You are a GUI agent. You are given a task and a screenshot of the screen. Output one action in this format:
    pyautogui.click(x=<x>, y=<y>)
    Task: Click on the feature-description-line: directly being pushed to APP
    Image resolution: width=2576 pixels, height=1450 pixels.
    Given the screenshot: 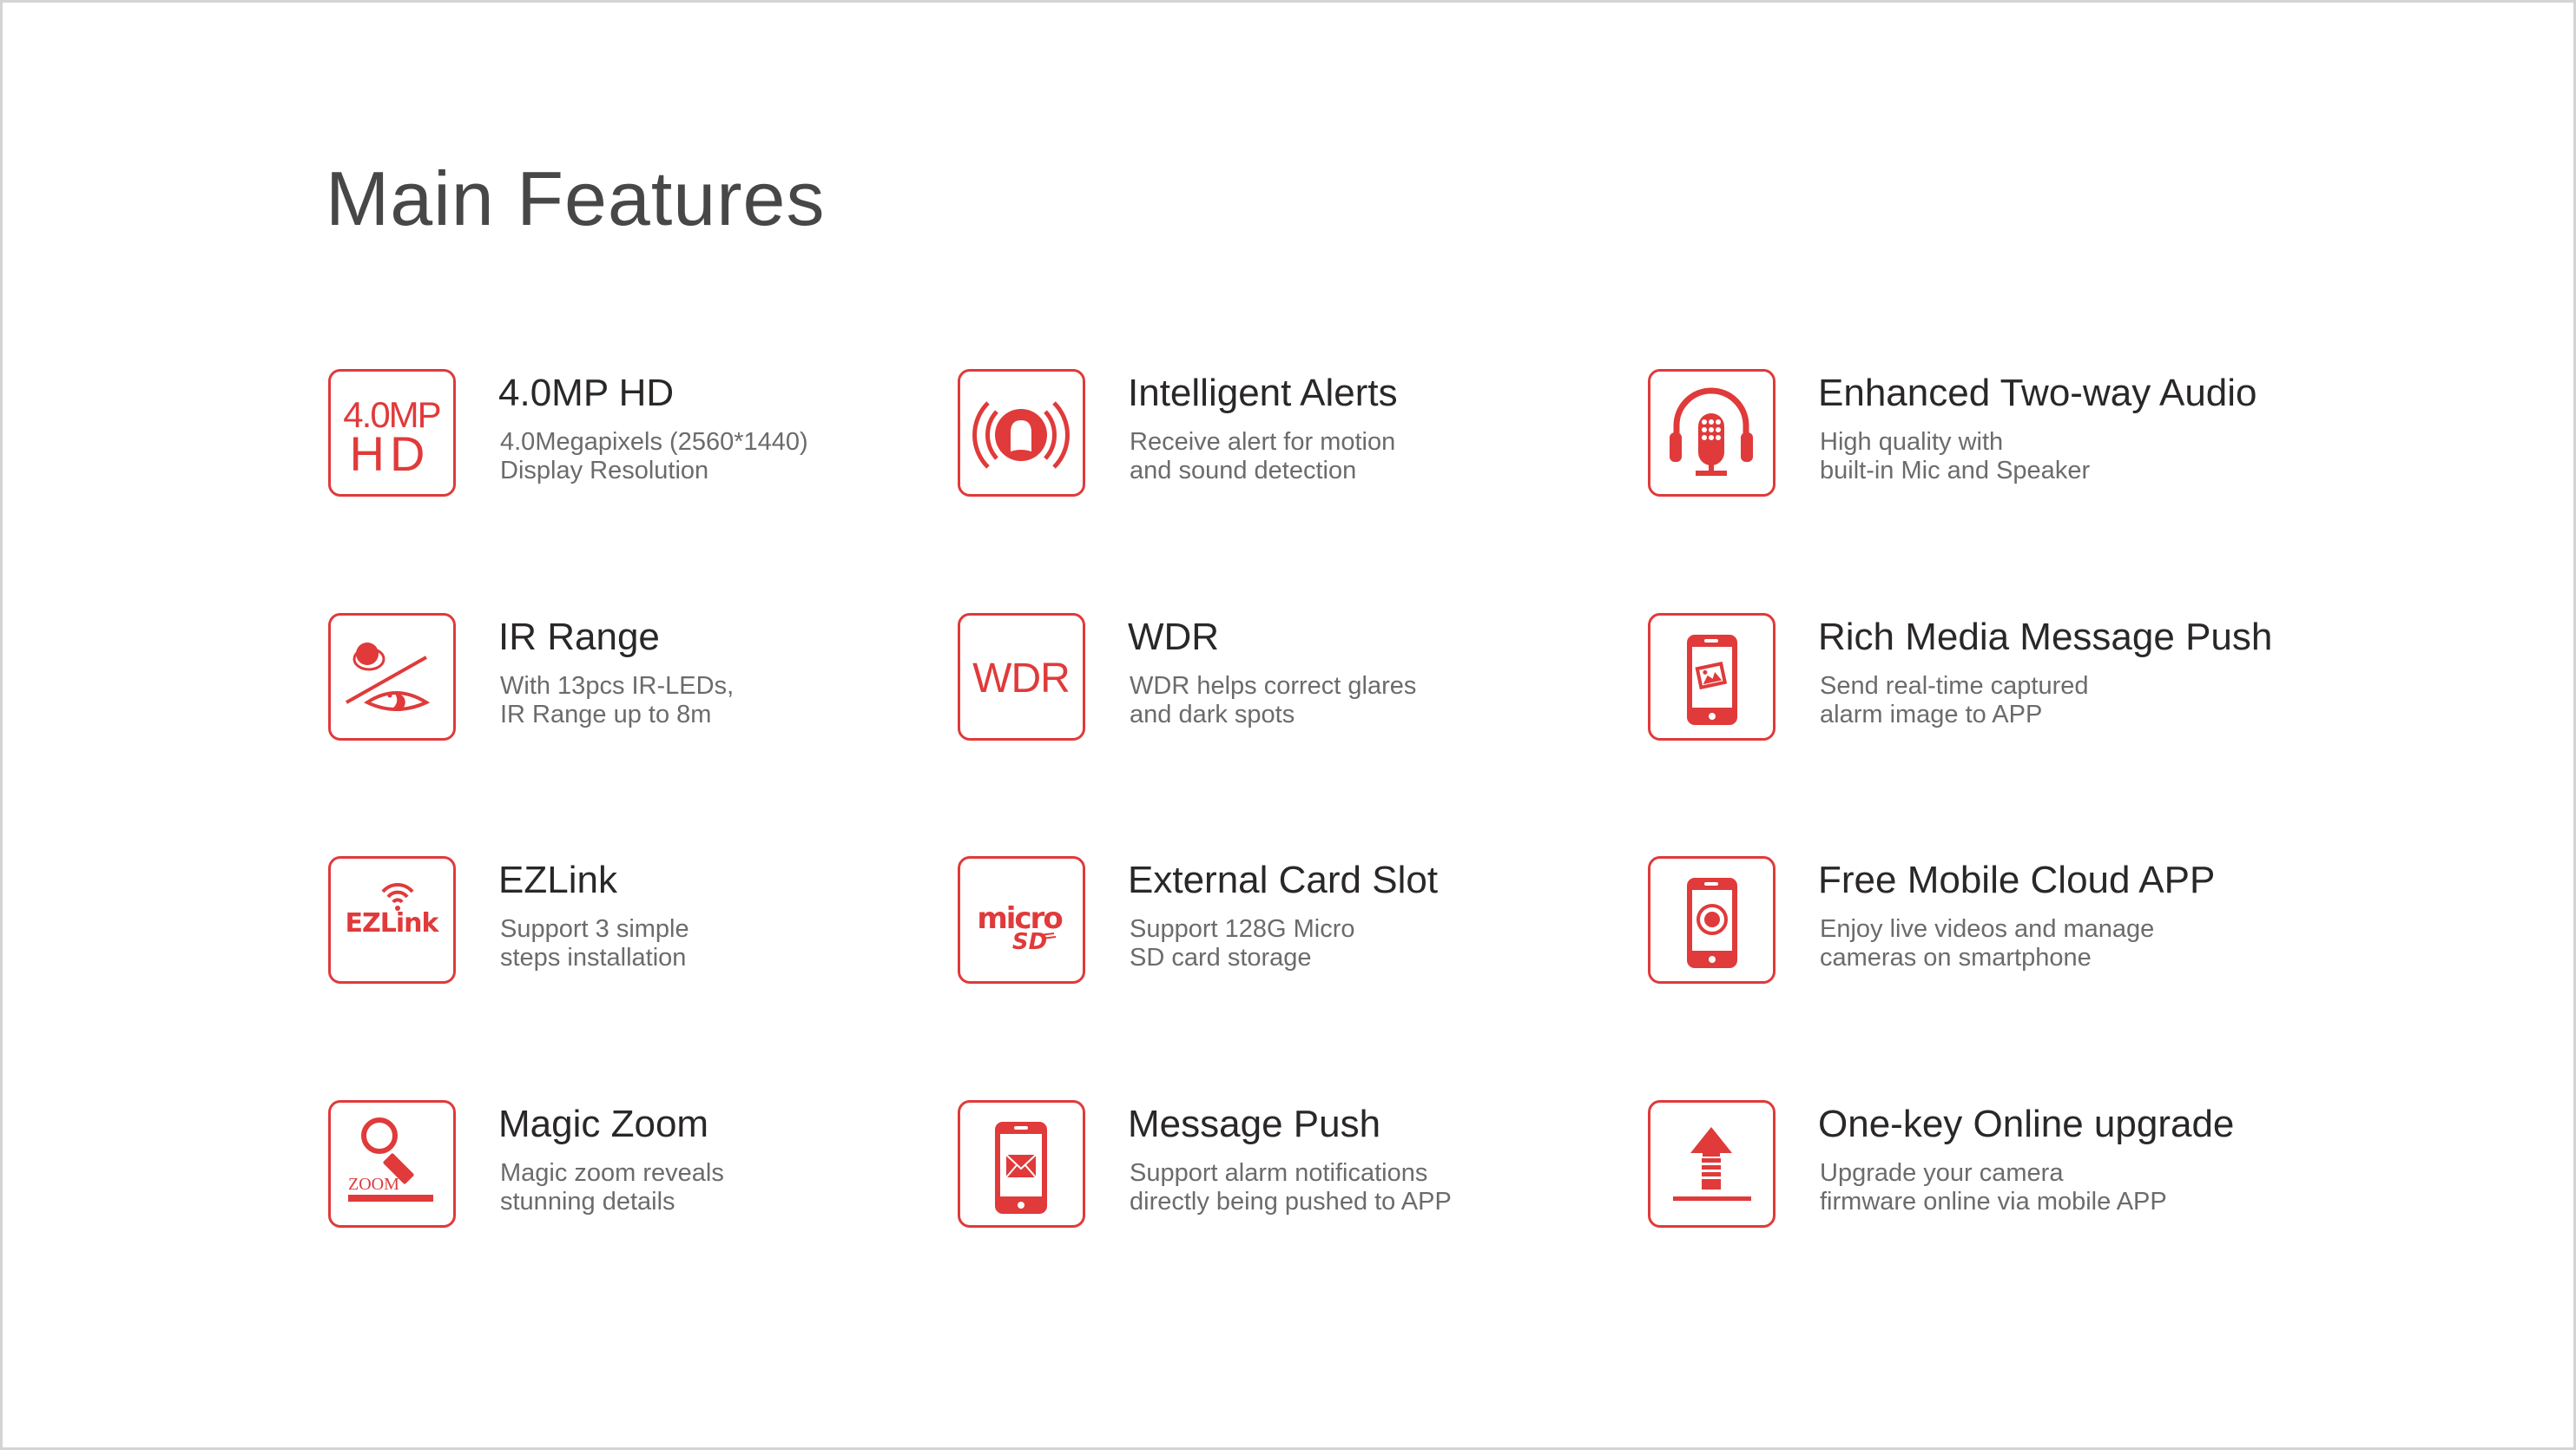 What is the action you would take?
    pyautogui.click(x=1291, y=1202)
    